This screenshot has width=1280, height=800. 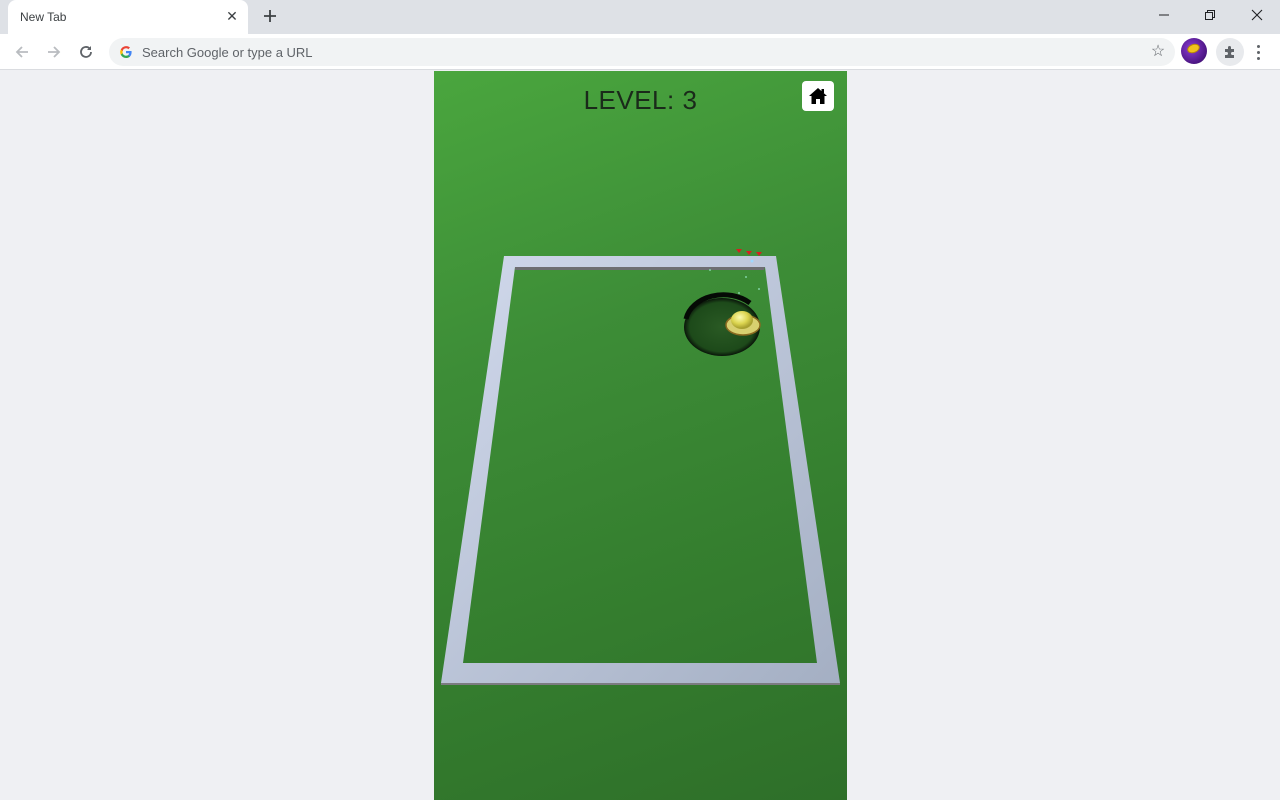 I want to click on close-icon: ✕, so click(x=232, y=16).